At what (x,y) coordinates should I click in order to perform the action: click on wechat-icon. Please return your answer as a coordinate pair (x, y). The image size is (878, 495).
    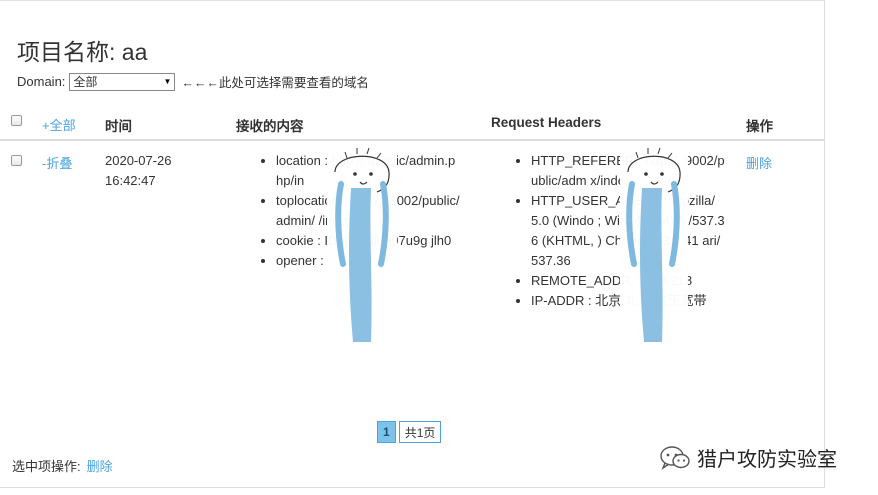
    Looking at the image, I should click on (675, 457).